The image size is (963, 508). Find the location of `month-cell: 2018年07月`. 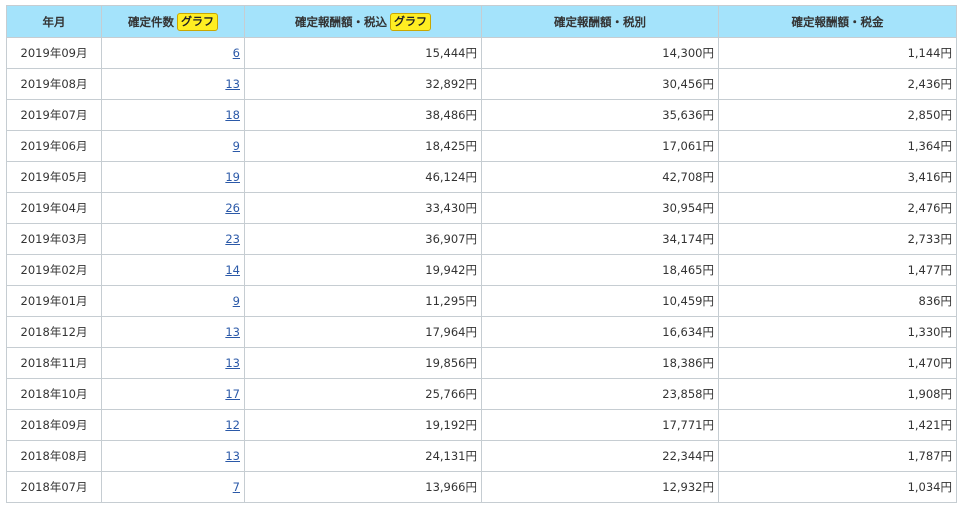

month-cell: 2018年07月 is located at coordinates (54, 487).